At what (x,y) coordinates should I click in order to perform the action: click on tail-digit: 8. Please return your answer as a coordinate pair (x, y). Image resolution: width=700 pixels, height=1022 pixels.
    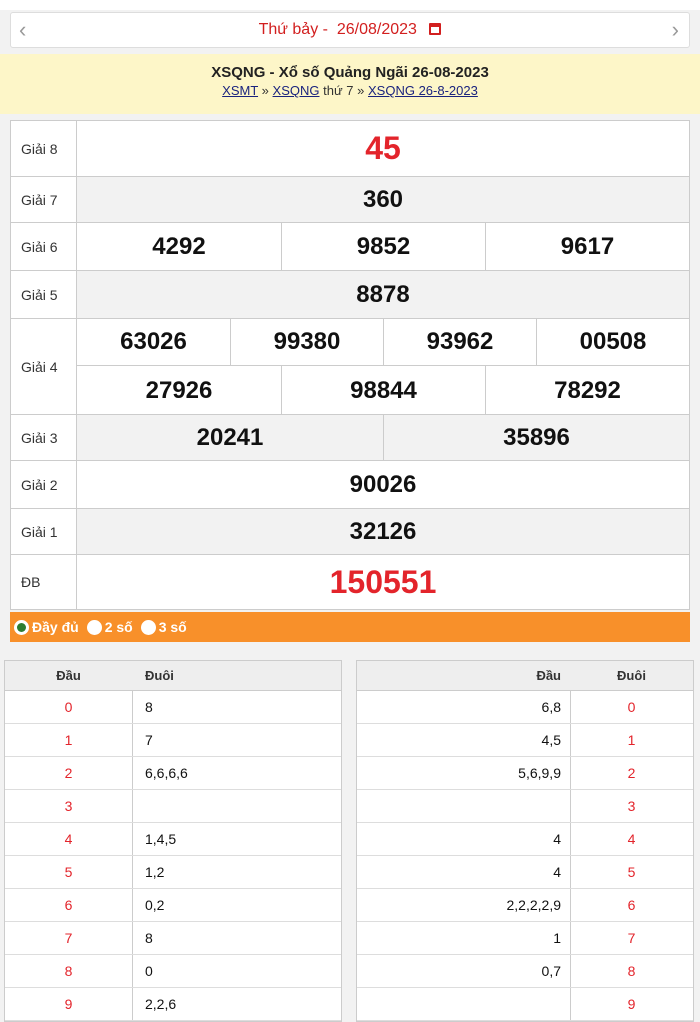
    Looking at the image, I should click on (631, 971).